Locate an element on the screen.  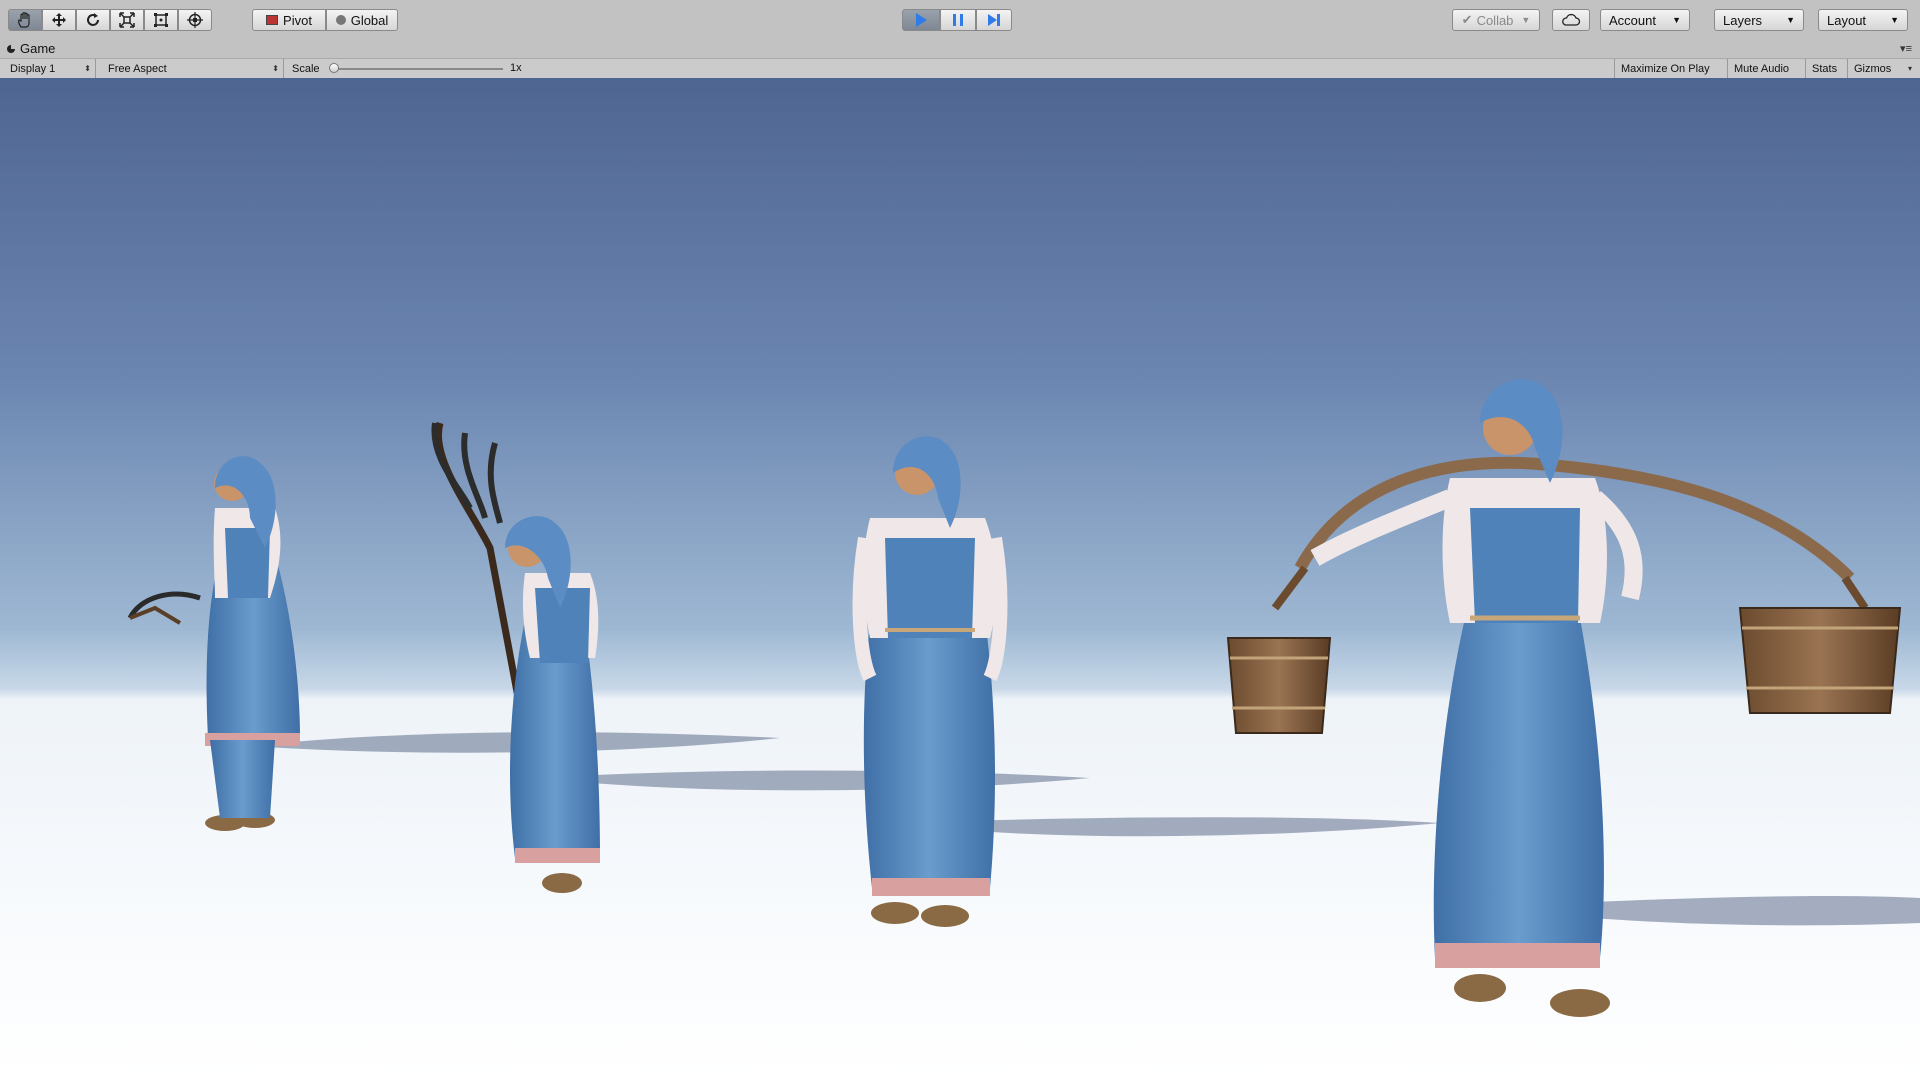
play-button is located at coordinates (921, 20).